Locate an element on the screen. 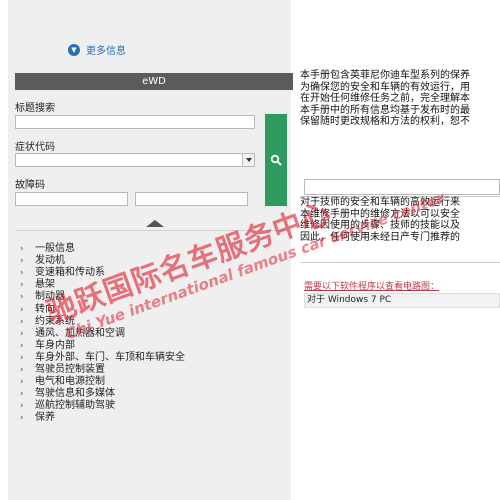  nav-item: › 驾驶信息和多媒体 is located at coordinates (155, 394).